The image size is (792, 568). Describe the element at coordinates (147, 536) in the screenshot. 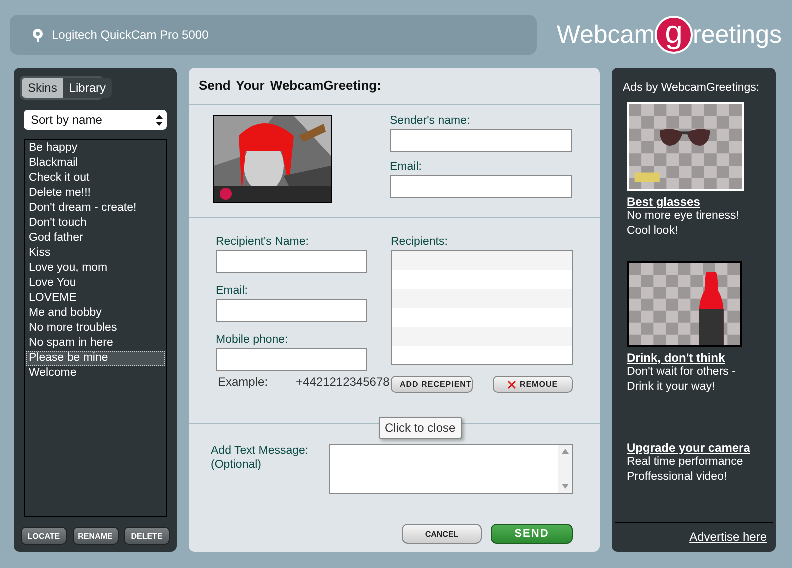

I see `library-button: DELETE` at that location.